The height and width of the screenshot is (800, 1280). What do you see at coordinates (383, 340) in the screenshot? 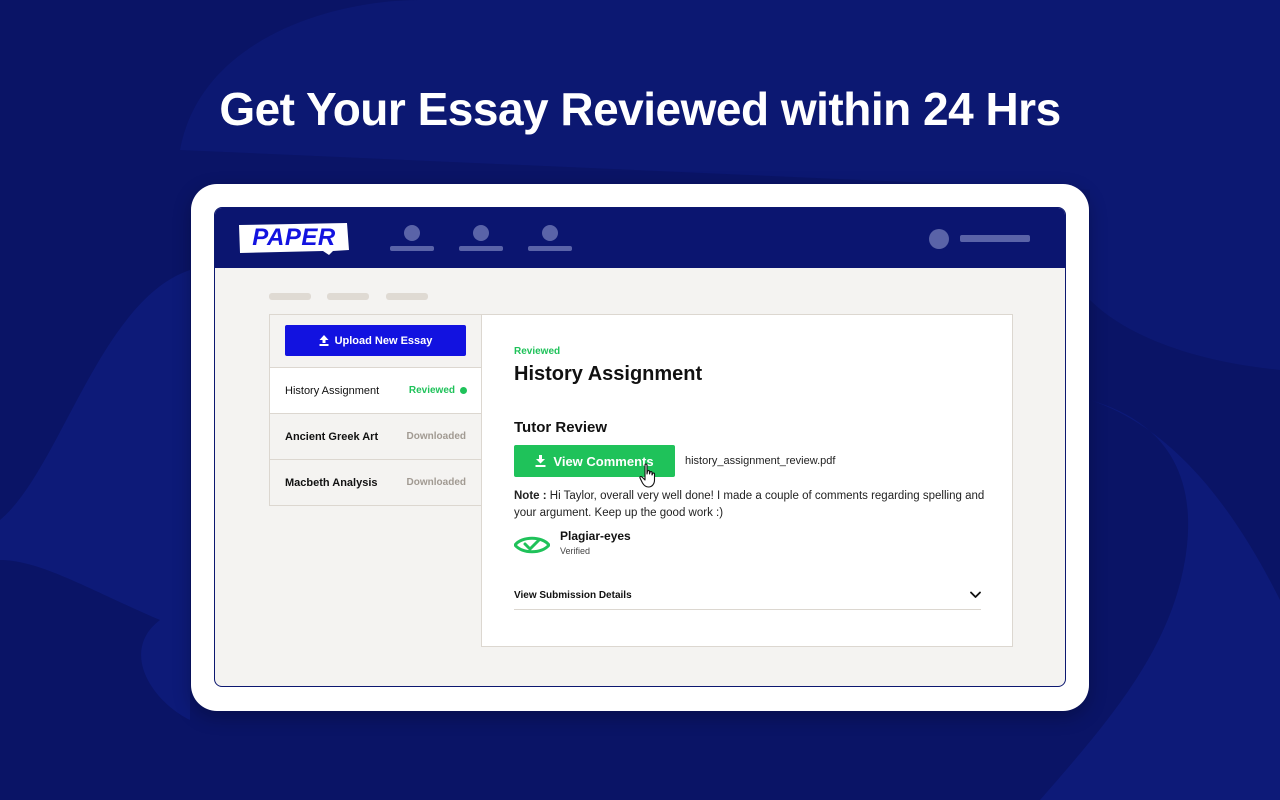
I see `upload-button-label: Upload New Essay` at bounding box center [383, 340].